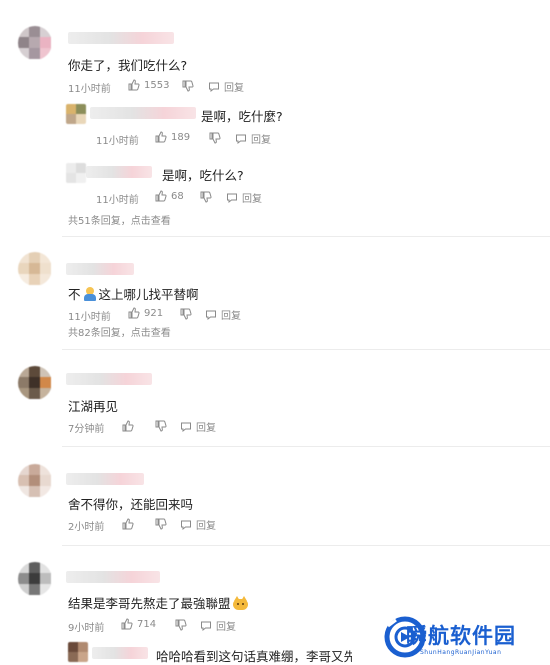  I want to click on comment-text: 江湖再见, so click(93, 406).